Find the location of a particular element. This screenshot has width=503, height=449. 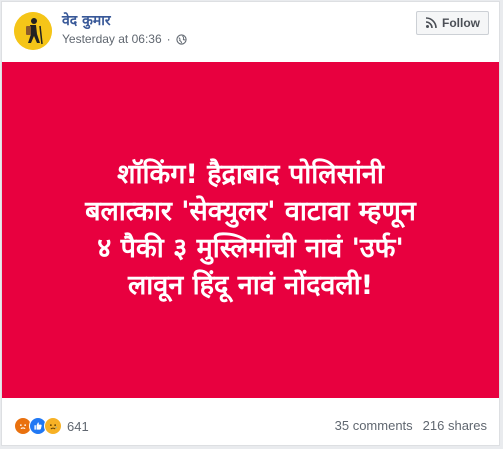

headline-line-1: शॉकिंग! हैद्राबाद पोलिसांनी is located at coordinates (250, 174).